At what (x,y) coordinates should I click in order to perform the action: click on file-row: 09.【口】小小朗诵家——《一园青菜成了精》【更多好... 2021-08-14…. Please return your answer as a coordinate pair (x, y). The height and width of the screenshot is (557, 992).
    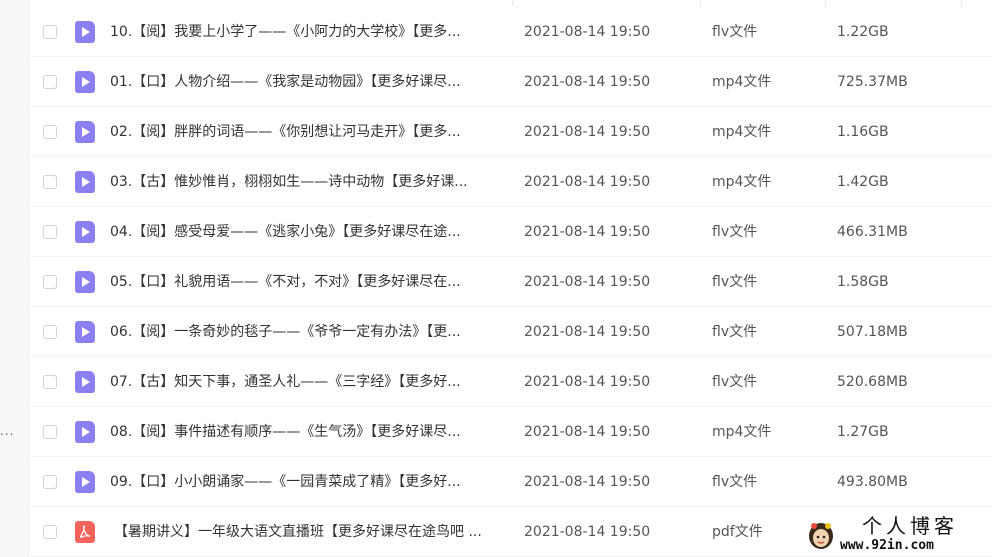
    Looking at the image, I should click on (510, 482).